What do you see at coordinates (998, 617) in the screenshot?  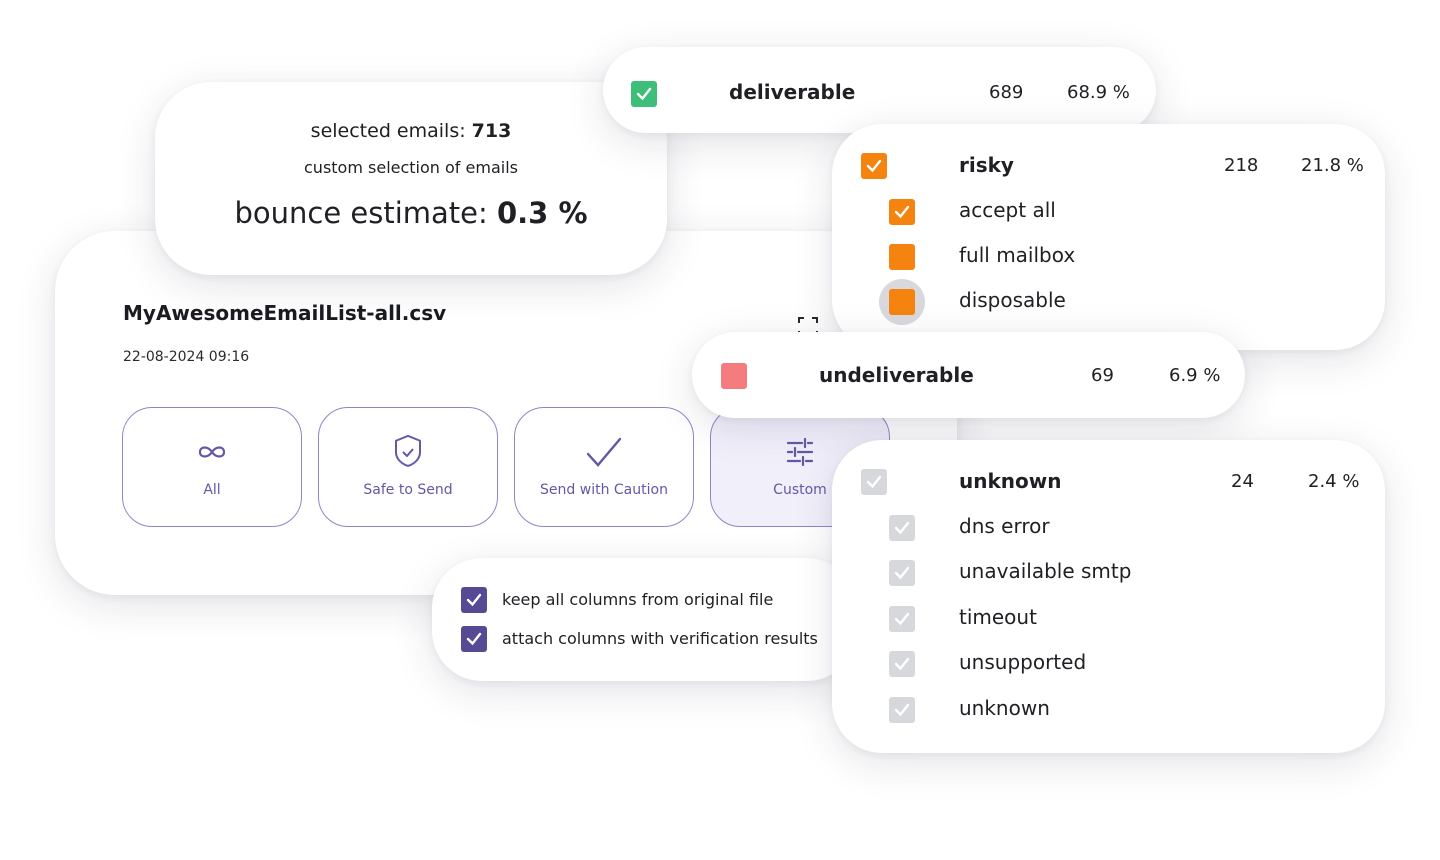 I see `timeout-label: timeout` at bounding box center [998, 617].